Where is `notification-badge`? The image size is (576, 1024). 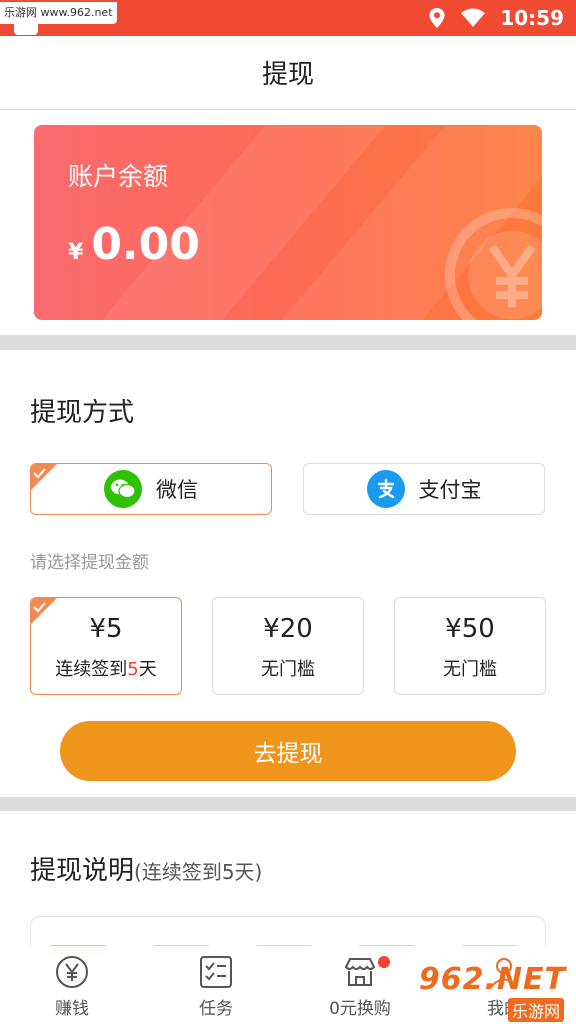 notification-badge is located at coordinates (384, 962).